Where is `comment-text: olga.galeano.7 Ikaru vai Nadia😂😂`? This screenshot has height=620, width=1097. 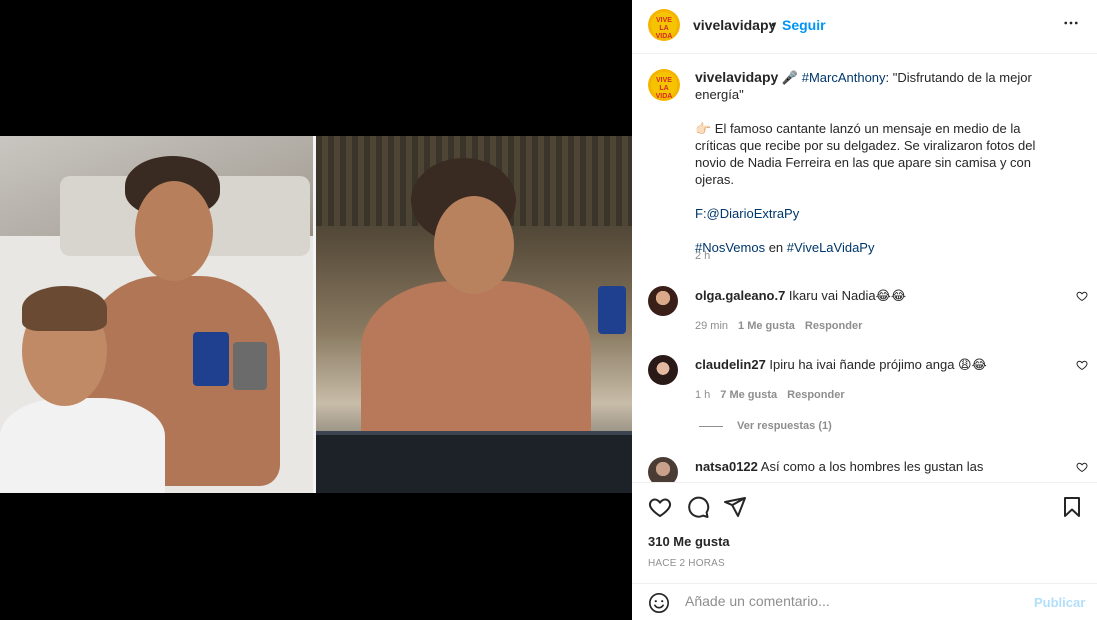 comment-text: olga.galeano.7 Ikaru vai Nadia😂😂 is located at coordinates (880, 295).